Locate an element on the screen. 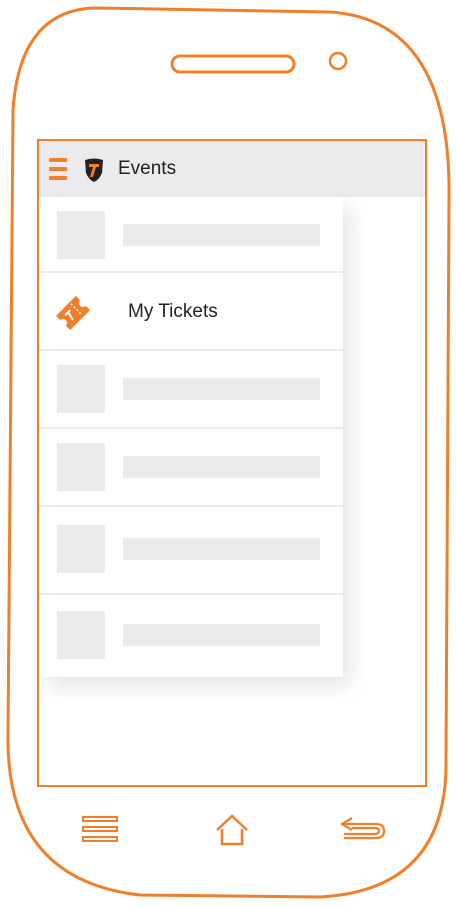 Image resolution: width=456 pixels, height=907 pixels. drawer-item-my-tickets: My Tickets is located at coordinates (191, 312).